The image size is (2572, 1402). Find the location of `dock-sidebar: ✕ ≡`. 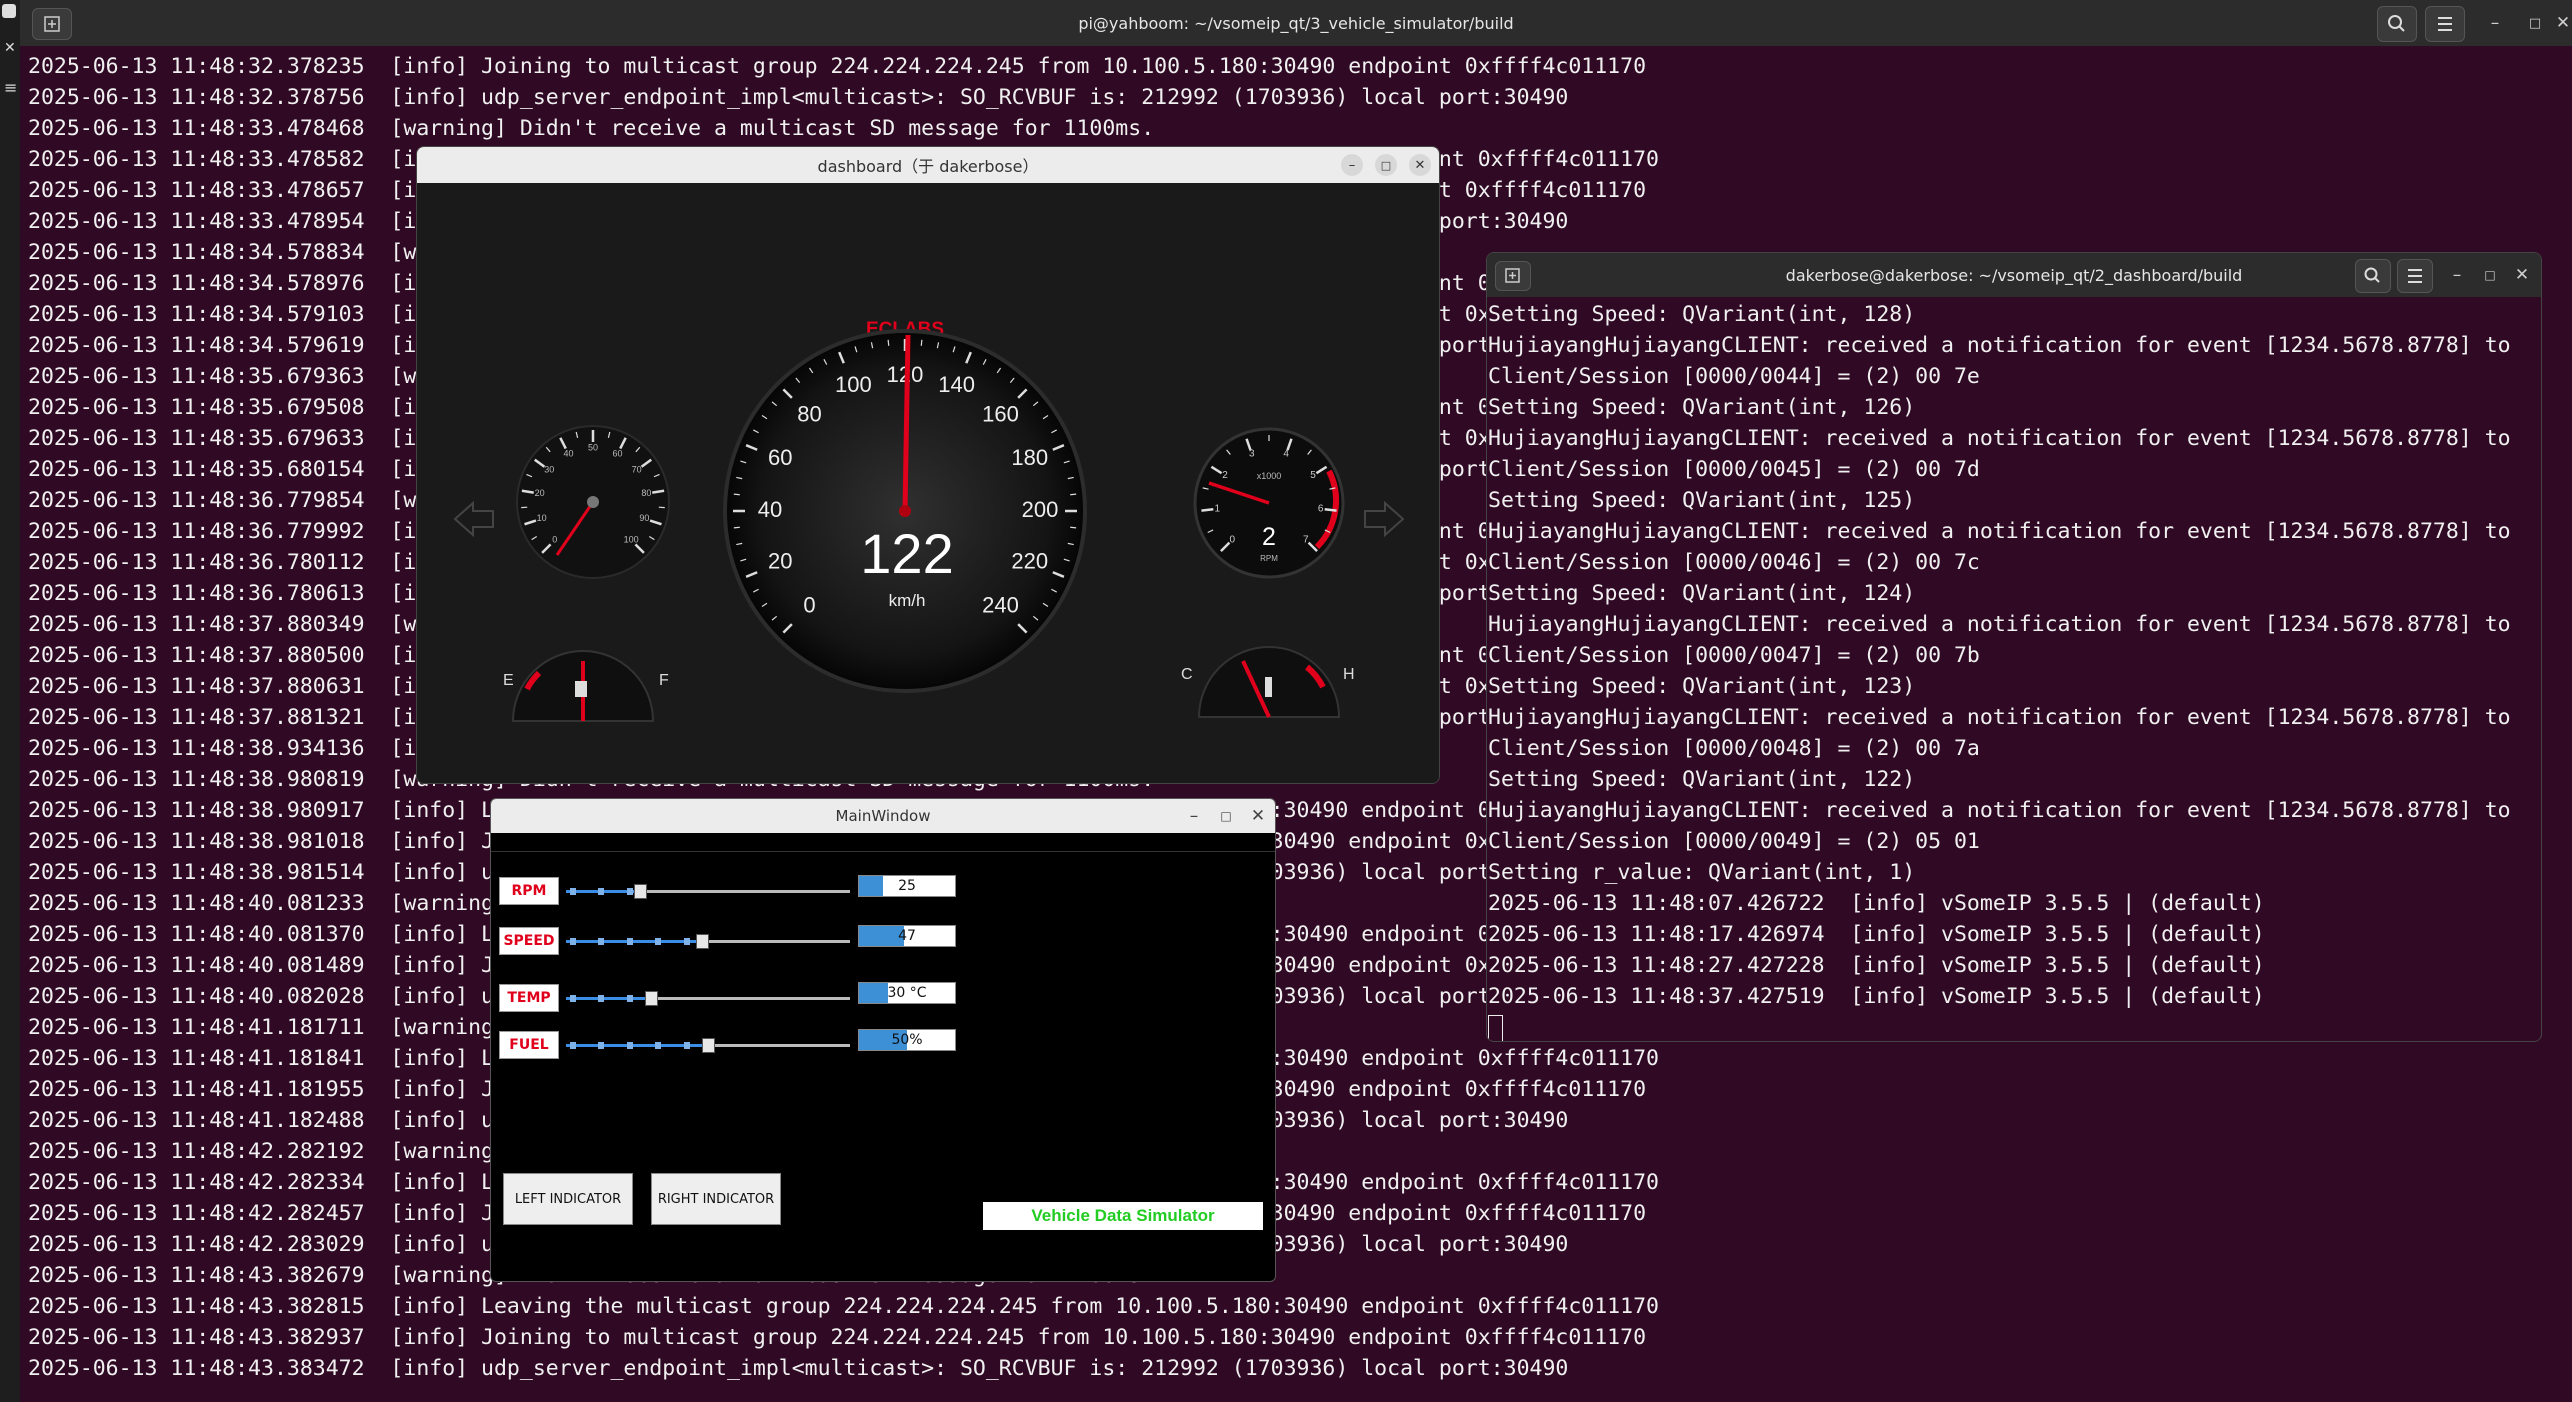

dock-sidebar: ✕ ≡ is located at coordinates (10, 701).